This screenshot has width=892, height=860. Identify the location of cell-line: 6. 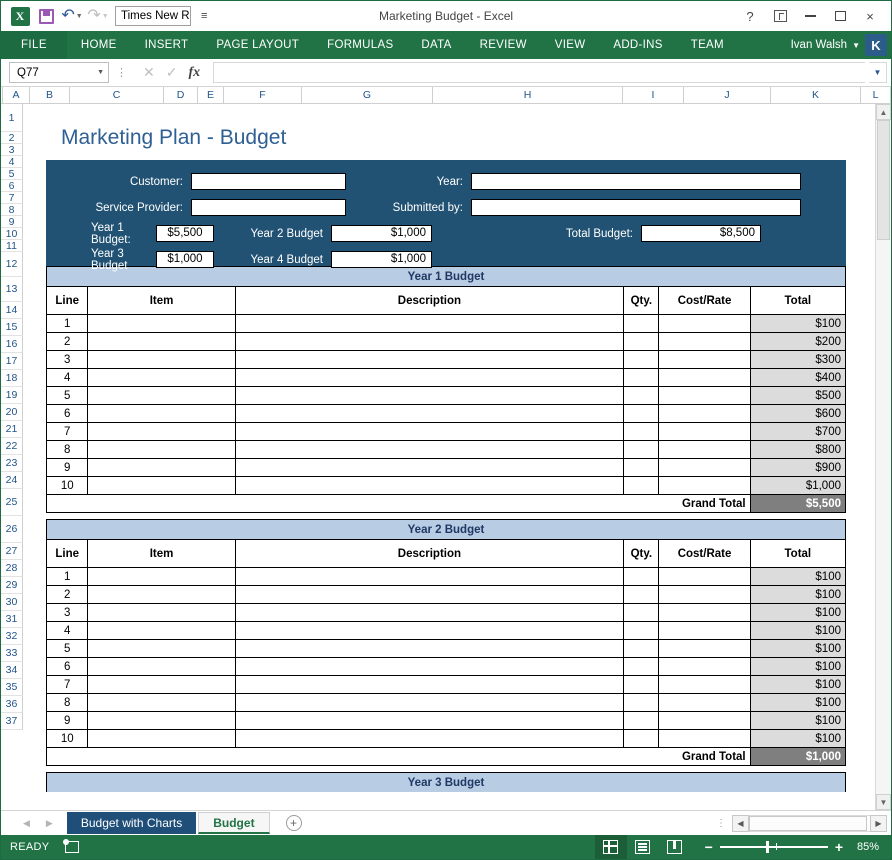
(67, 413).